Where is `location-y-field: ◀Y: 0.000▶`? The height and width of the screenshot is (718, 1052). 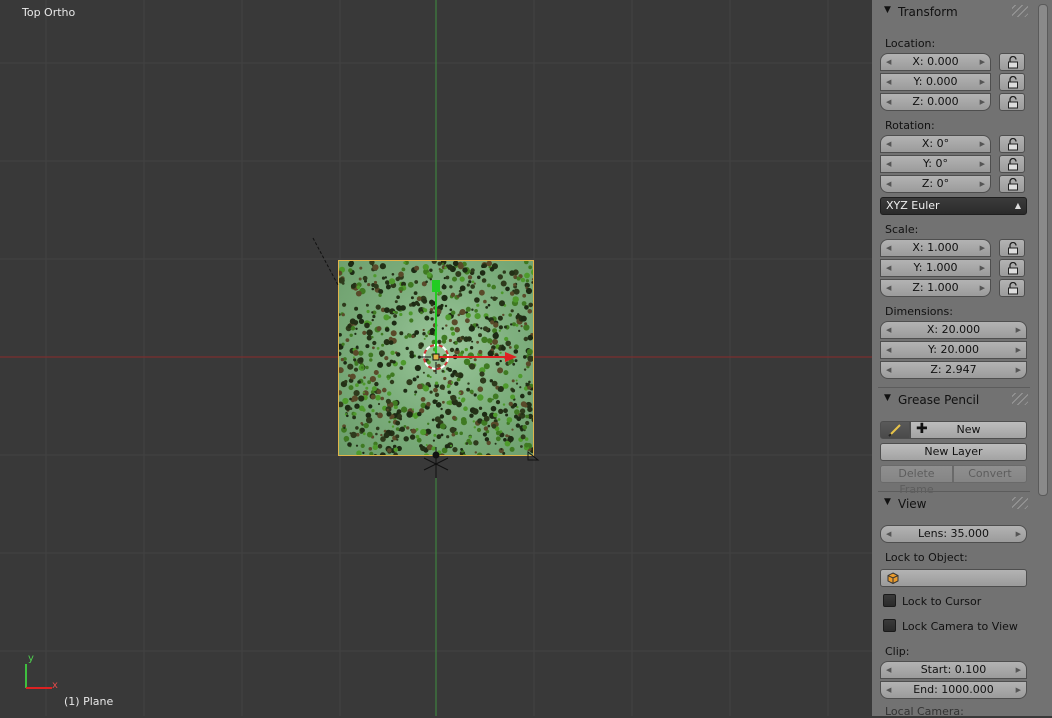 location-y-field: ◀Y: 0.000▶ is located at coordinates (935, 82).